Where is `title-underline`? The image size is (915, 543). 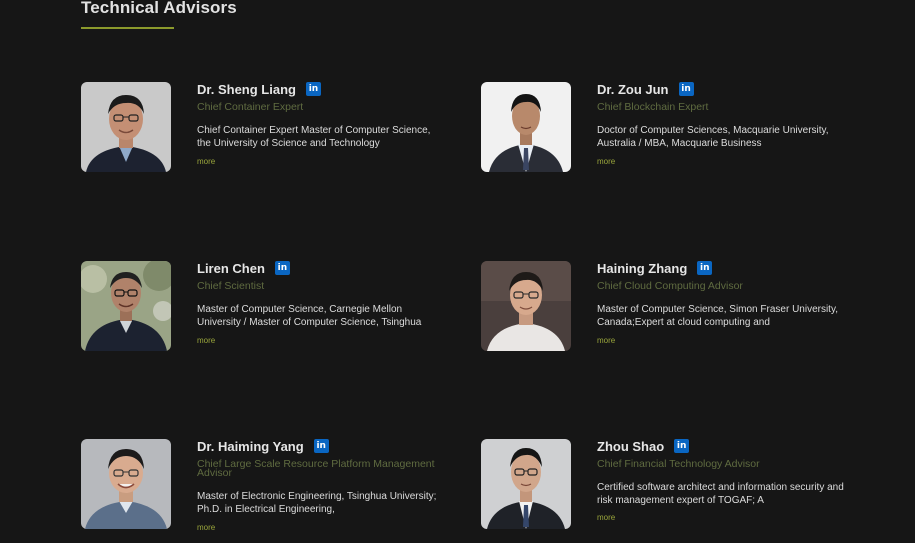 title-underline is located at coordinates (127, 28).